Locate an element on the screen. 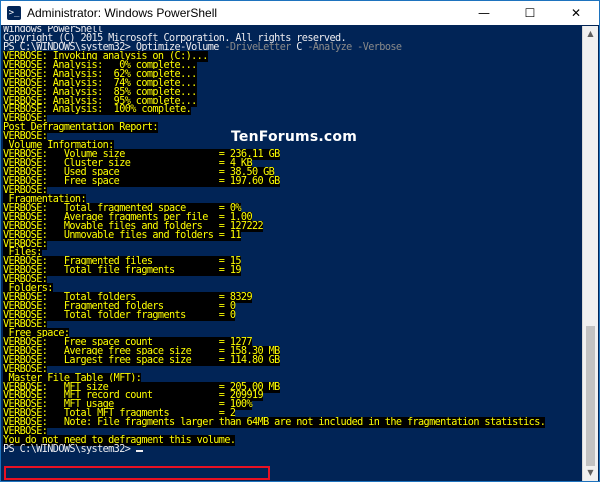 The image size is (600, 482). verbose-line: VERBOSE: Total file fragments = 19 is located at coordinates (292, 271).